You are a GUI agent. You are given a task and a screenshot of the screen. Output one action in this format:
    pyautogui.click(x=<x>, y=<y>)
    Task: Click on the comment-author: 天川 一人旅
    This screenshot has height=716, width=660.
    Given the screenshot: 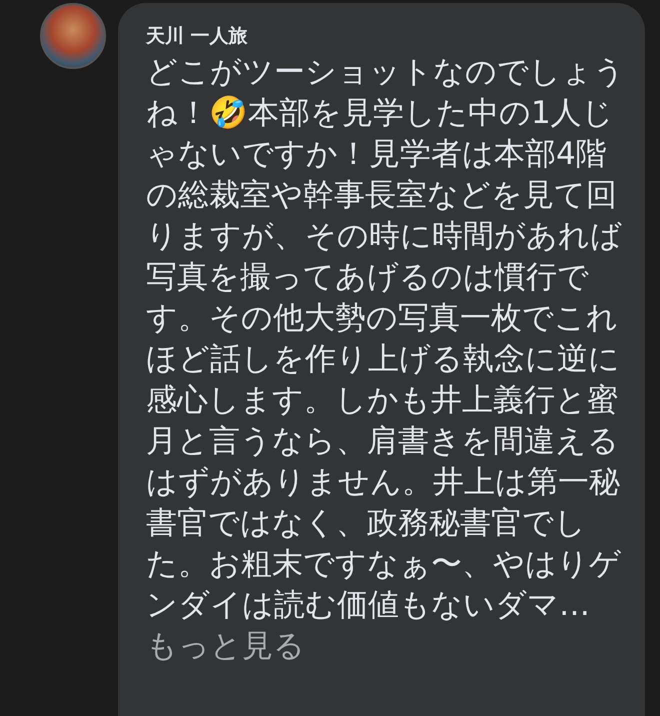 What is the action you would take?
    pyautogui.click(x=385, y=36)
    